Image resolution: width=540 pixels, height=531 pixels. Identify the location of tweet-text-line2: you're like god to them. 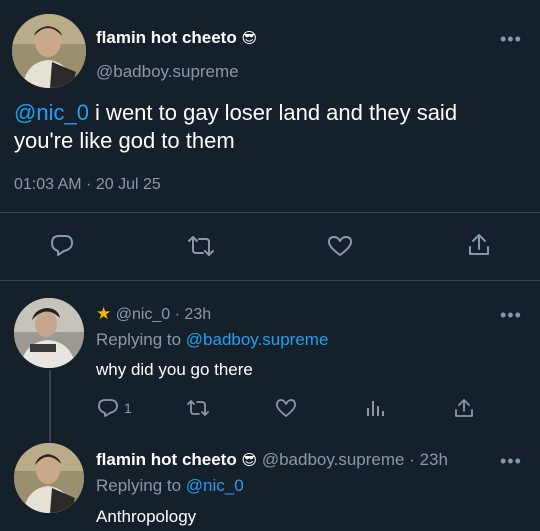
(124, 140).